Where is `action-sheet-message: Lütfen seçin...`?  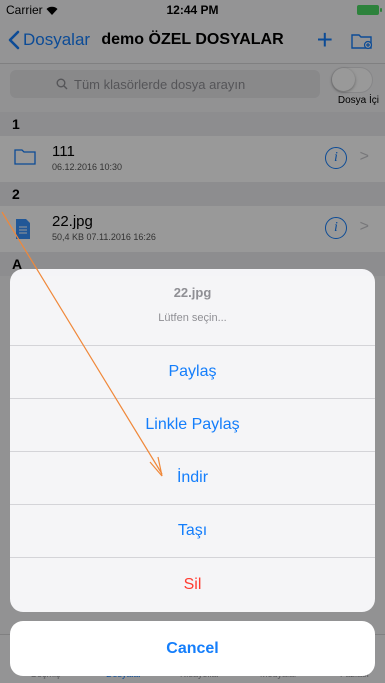
action-sheet-message: Lütfen seçin... is located at coordinates (192, 318).